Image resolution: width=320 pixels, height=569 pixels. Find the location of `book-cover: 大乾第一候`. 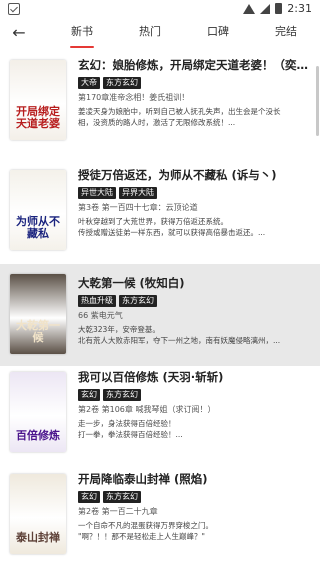

book-cover: 大乾第一候 is located at coordinates (38, 314).